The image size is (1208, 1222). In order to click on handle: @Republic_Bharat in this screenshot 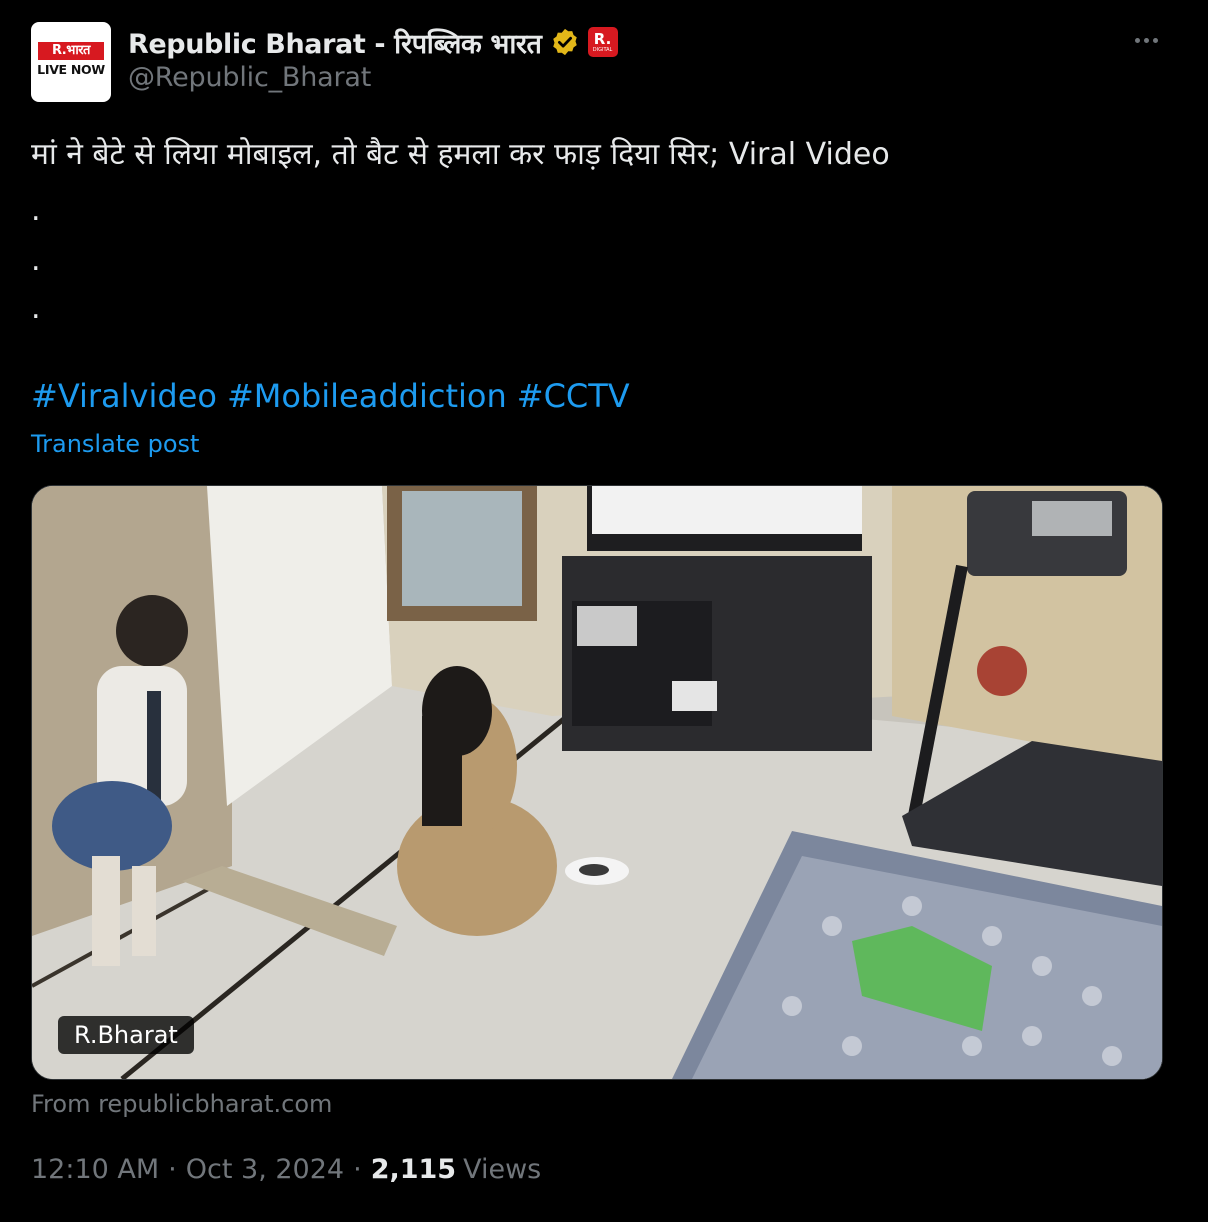, I will do `click(249, 77)`.